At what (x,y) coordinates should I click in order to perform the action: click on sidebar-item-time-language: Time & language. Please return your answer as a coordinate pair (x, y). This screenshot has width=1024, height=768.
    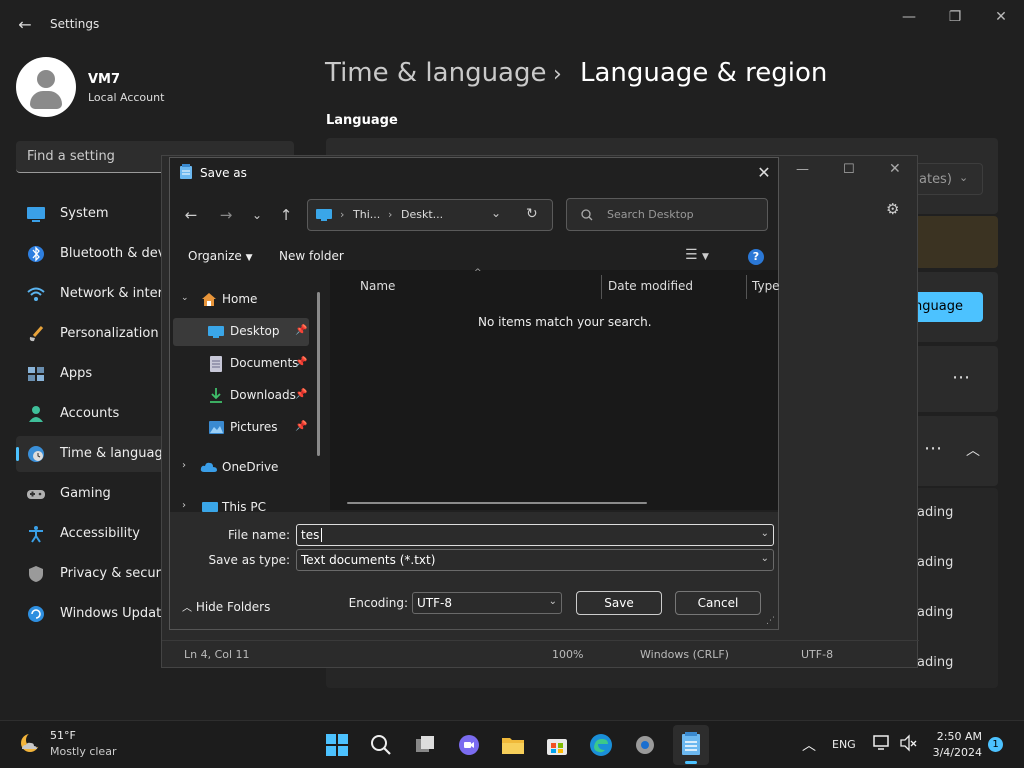
    Looking at the image, I should click on (91, 454).